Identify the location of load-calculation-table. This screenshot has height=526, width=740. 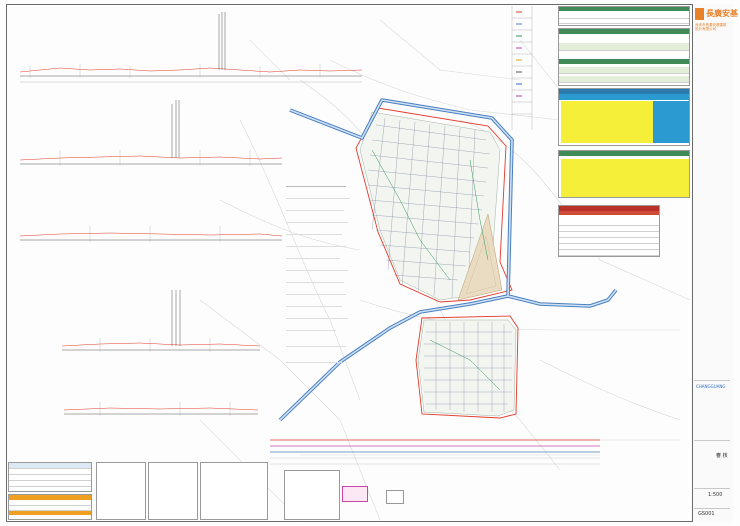
(624, 174).